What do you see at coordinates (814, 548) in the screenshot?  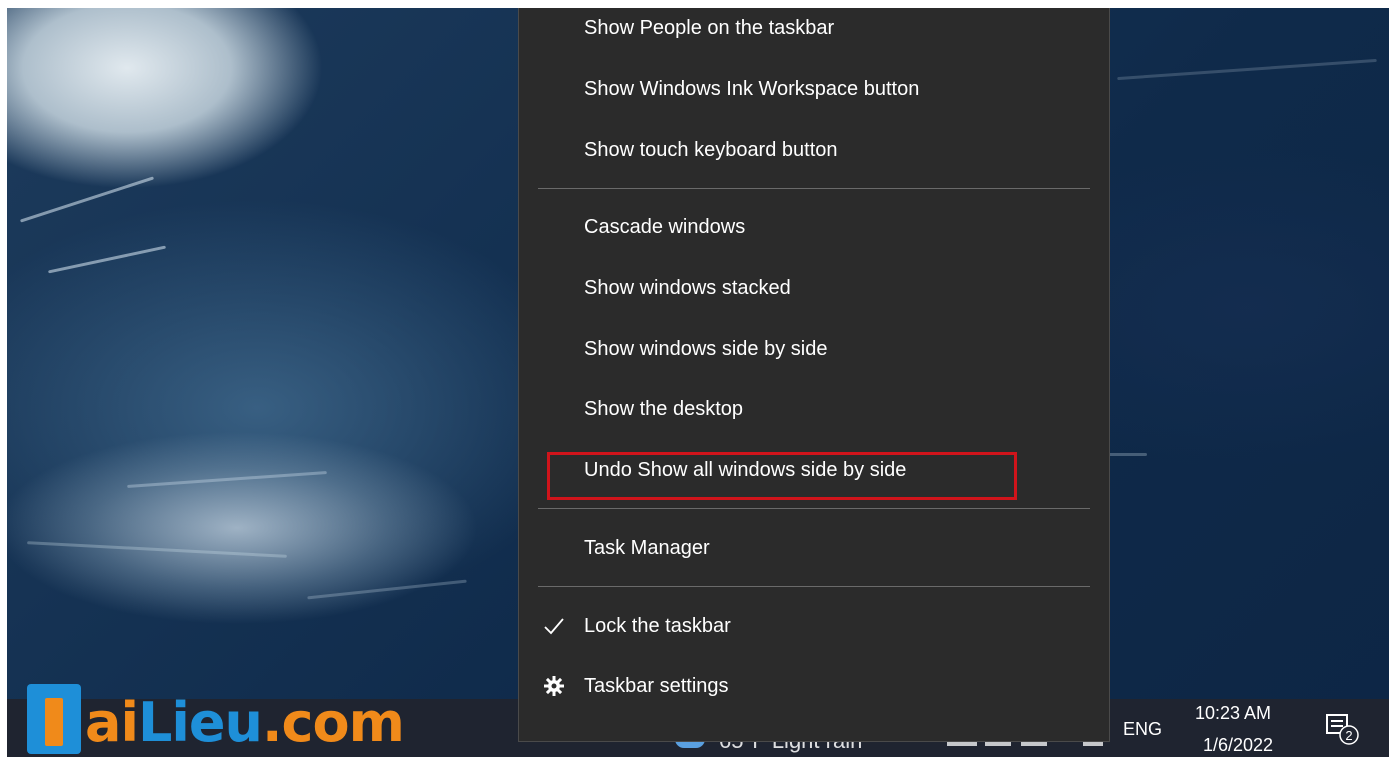 I see `menu-item-task-manager: Task Manager` at bounding box center [814, 548].